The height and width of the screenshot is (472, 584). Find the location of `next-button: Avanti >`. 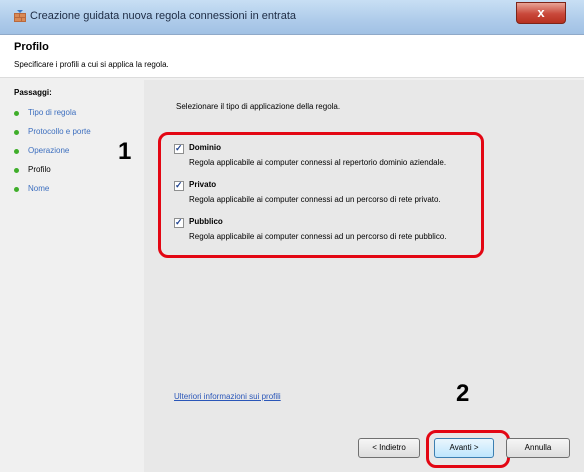

next-button: Avanti > is located at coordinates (464, 448).